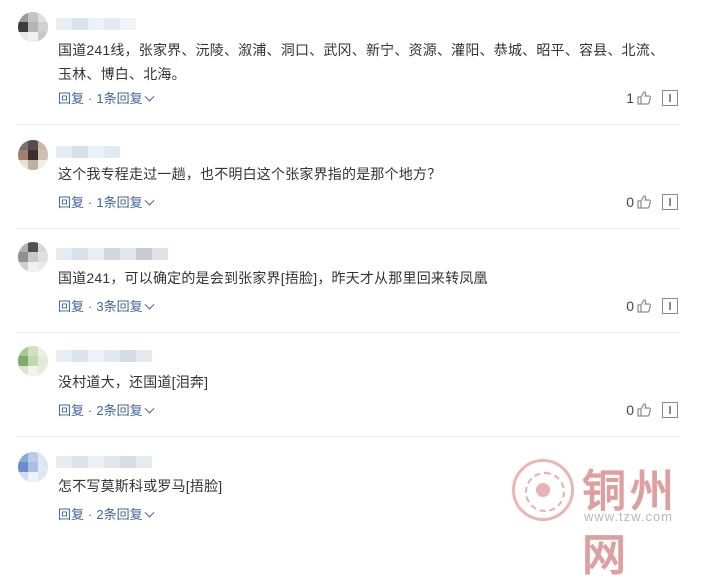  What do you see at coordinates (629, 516) in the screenshot?
I see `watermark-url: www.tzw.com` at bounding box center [629, 516].